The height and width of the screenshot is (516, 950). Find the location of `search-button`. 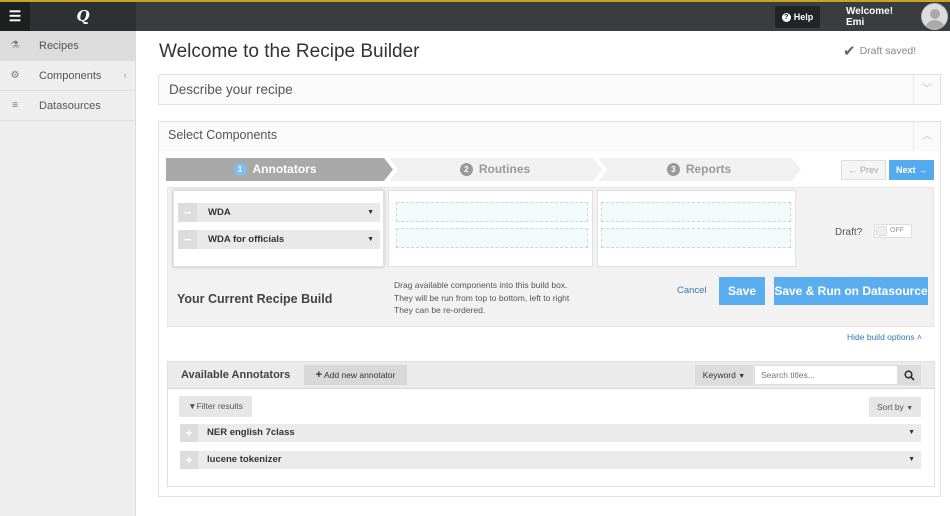

search-button is located at coordinates (909, 375).